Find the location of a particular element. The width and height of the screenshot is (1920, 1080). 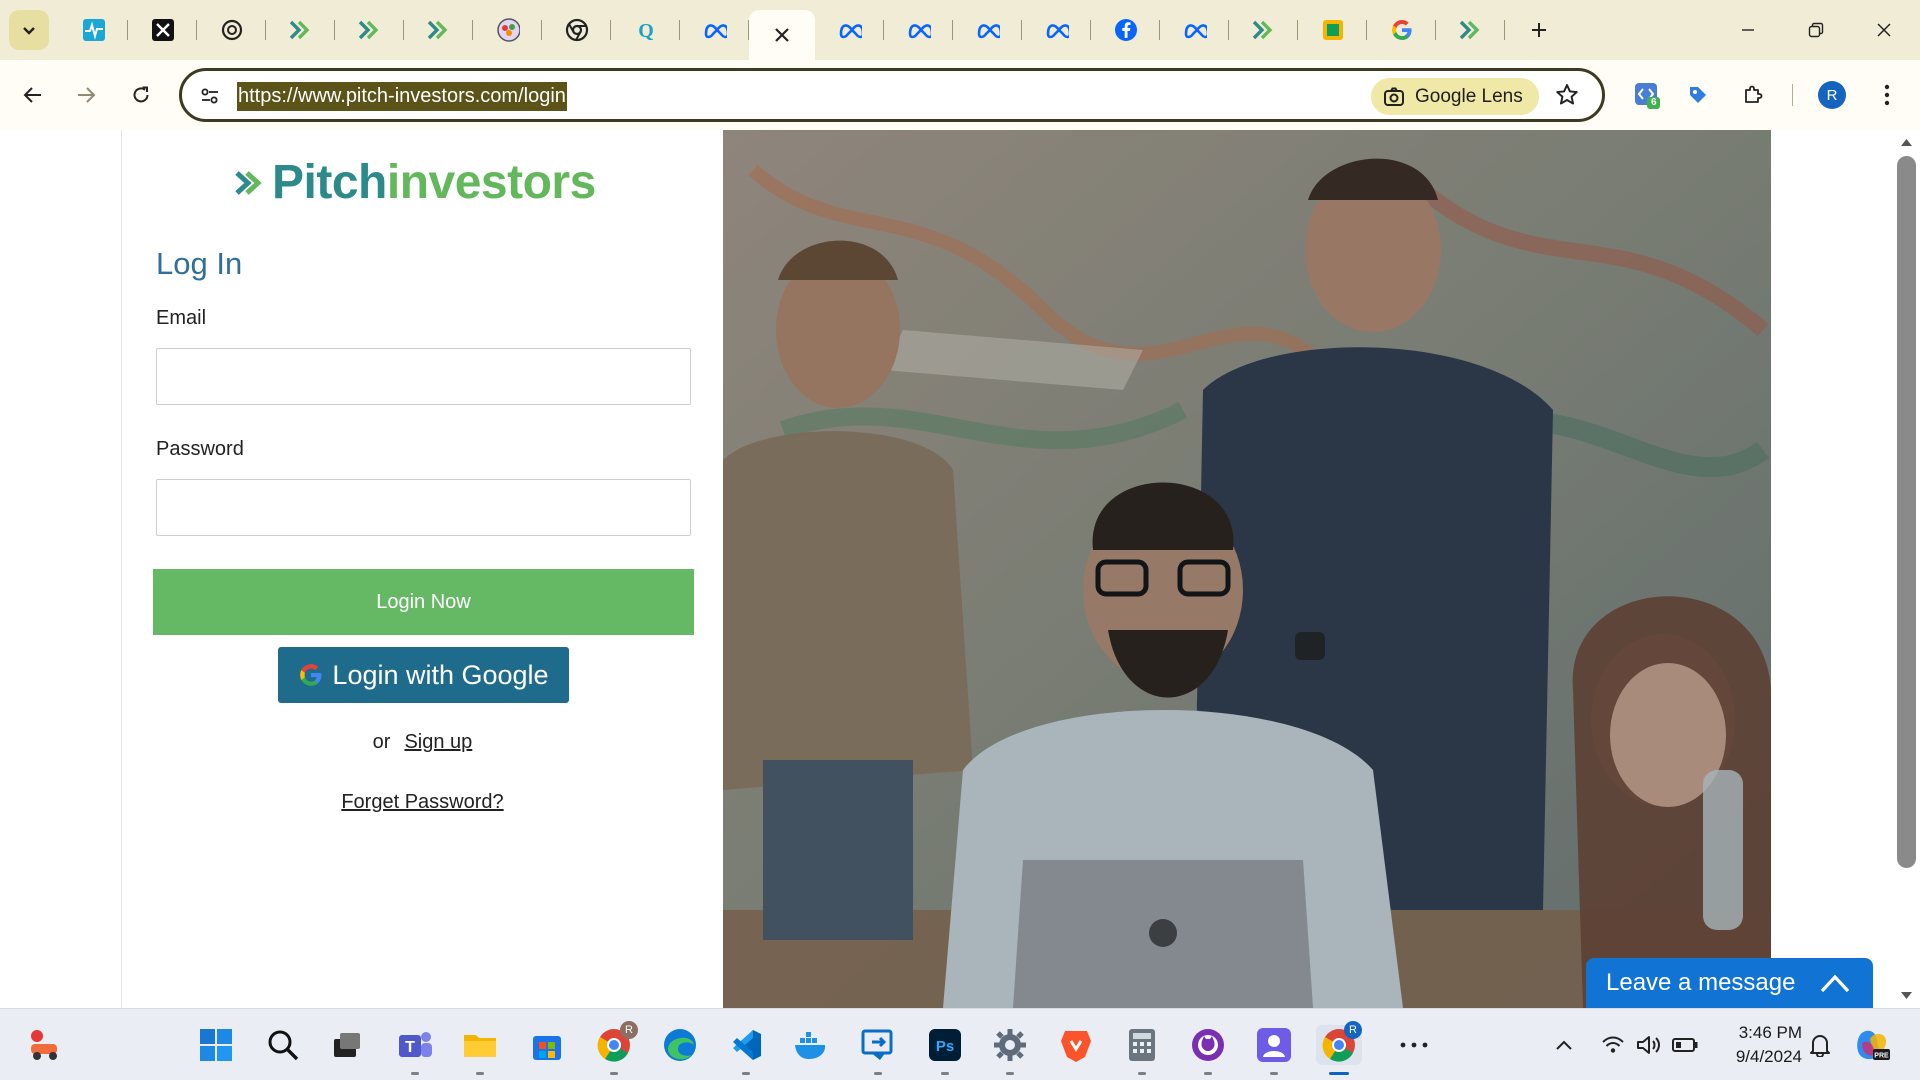

docker-button is located at coordinates (812, 1045).